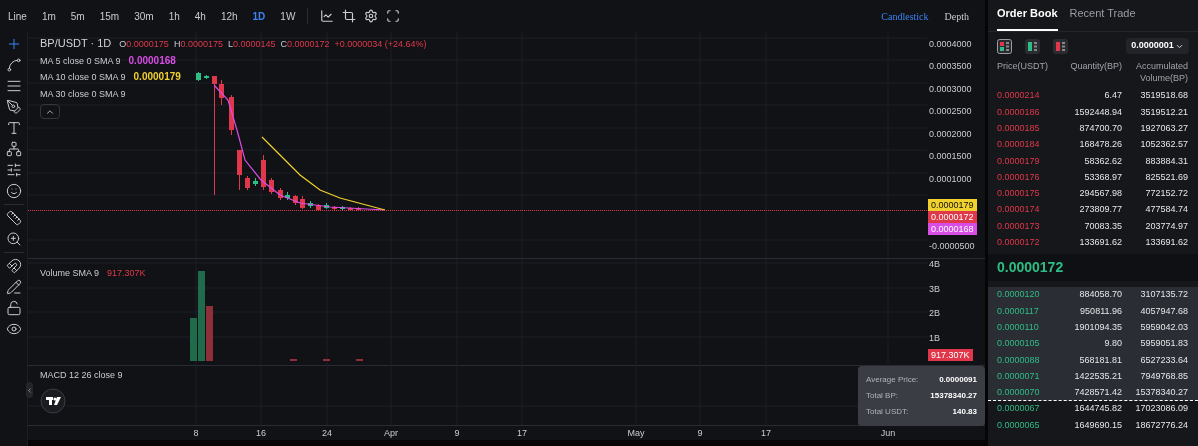 This screenshot has height=446, width=1198. What do you see at coordinates (1166, 161) in the screenshot?
I see `table-cell-text: 883884.31` at bounding box center [1166, 161].